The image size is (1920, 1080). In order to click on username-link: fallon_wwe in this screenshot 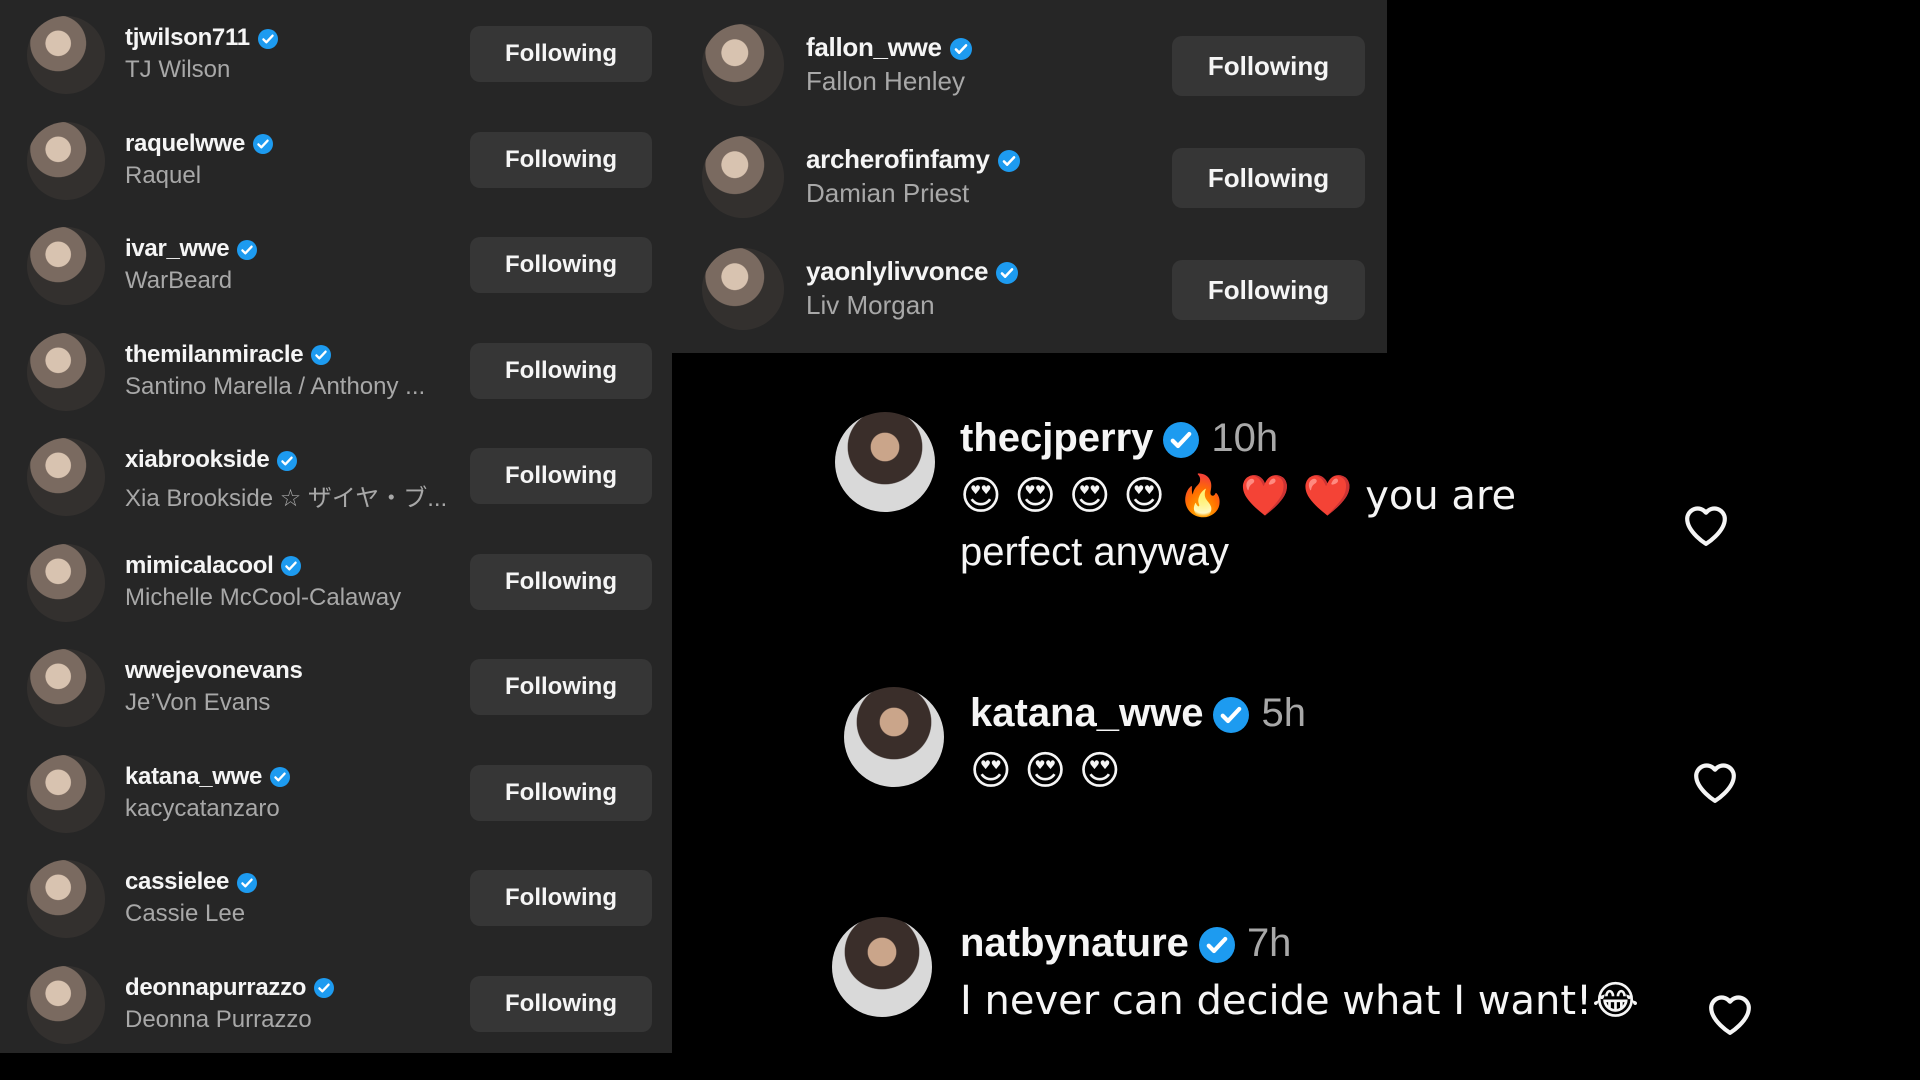, I will do `click(889, 47)`.